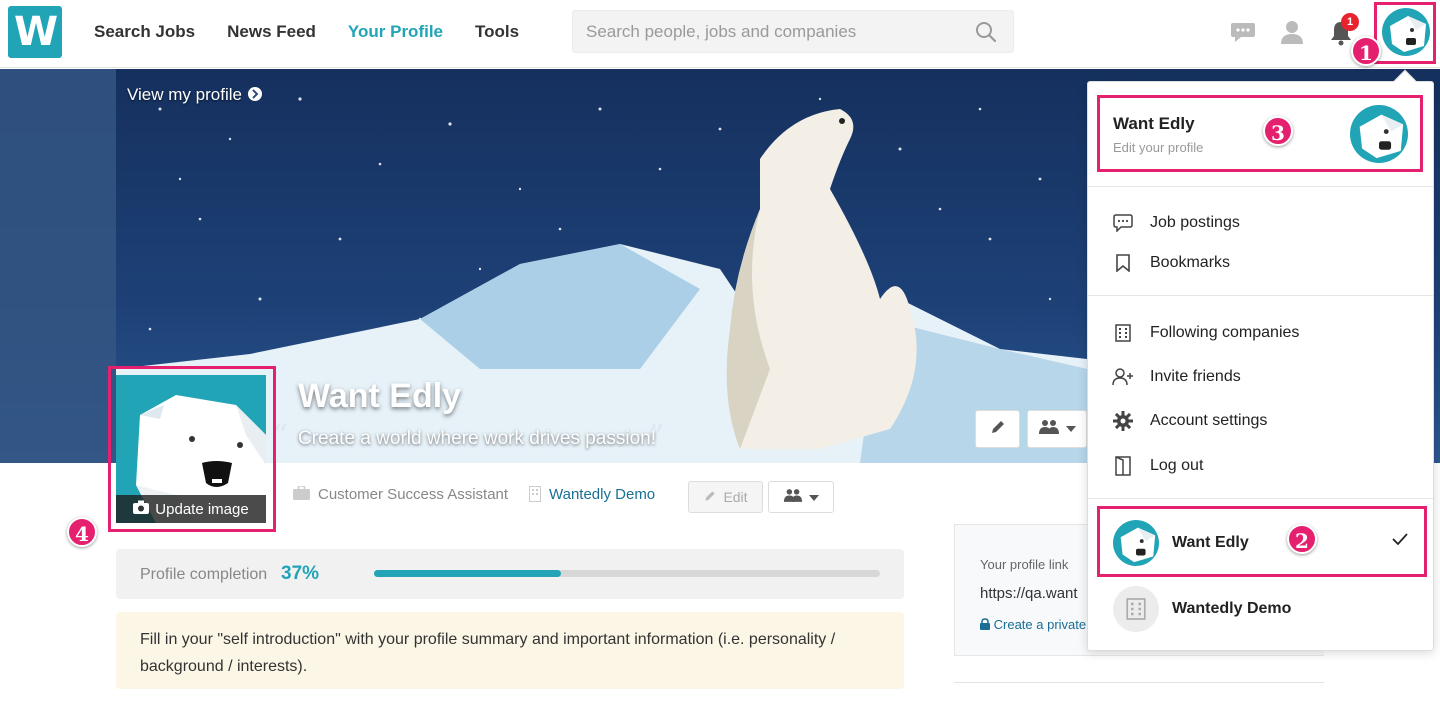  Describe the element at coordinates (204, 574) in the screenshot. I see `profile-completion-label: Profile completion` at that location.